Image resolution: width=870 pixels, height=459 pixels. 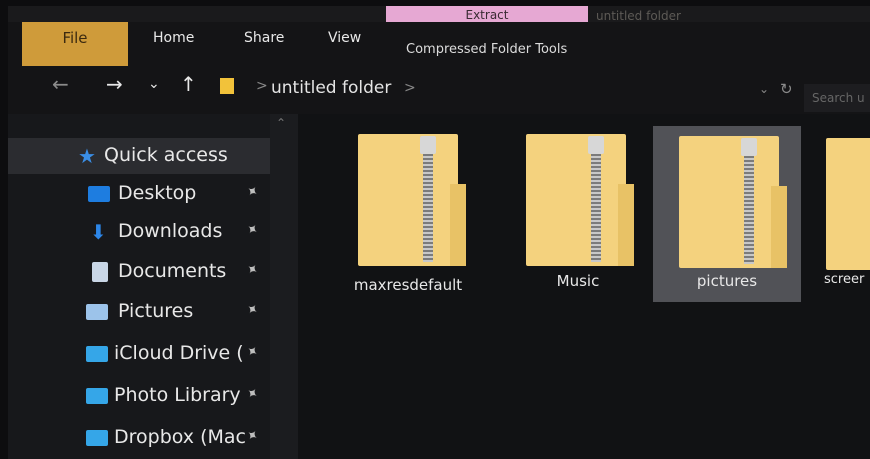 What do you see at coordinates (727, 281) in the screenshot?
I see `file-name: pictures` at bounding box center [727, 281].